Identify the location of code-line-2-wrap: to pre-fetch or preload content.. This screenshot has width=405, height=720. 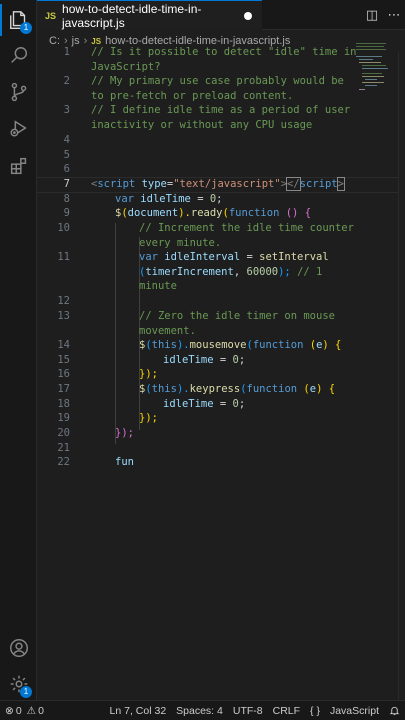
(192, 95).